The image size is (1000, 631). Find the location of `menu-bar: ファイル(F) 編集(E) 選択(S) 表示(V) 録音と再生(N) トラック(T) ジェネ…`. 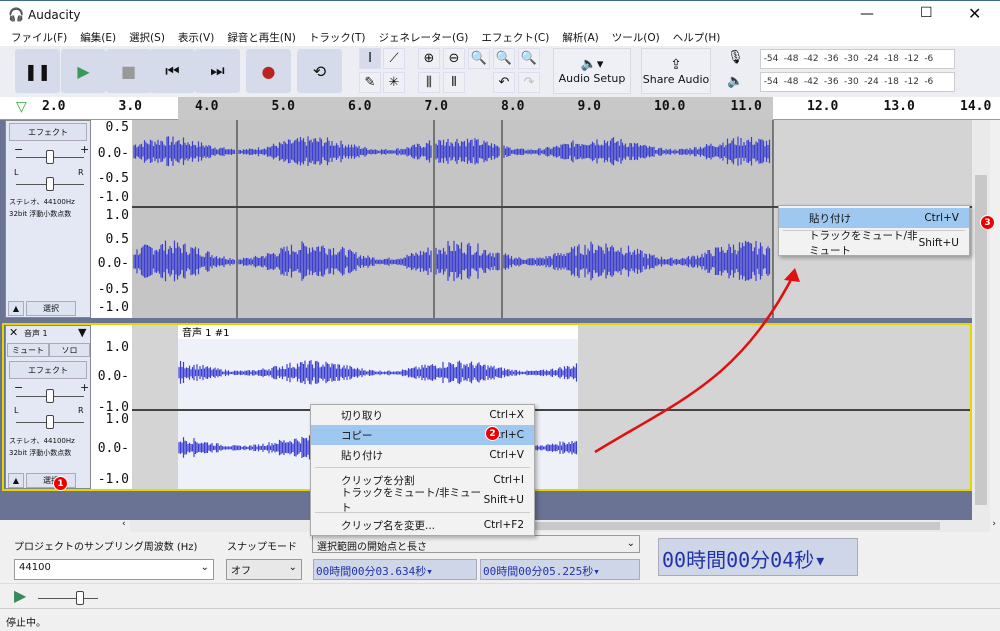

menu-bar: ファイル(F) 編集(E) 選択(S) 表示(V) 録音と再生(N) トラック(T) ジェネ… is located at coordinates (500, 37).